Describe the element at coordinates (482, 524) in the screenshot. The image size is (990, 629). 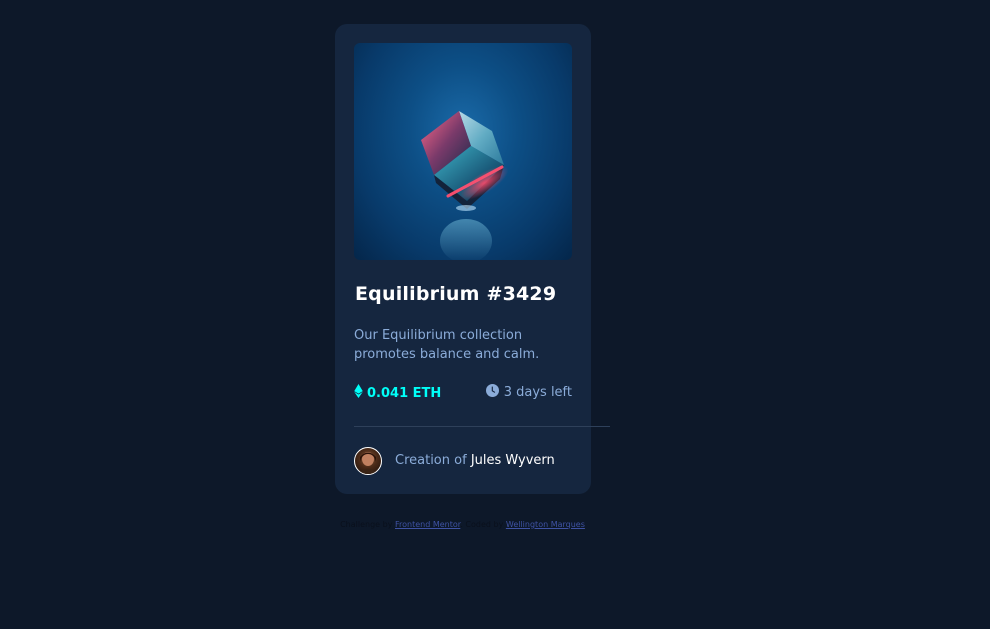
I see `attribution-coded-prefix: . Coded by` at that location.